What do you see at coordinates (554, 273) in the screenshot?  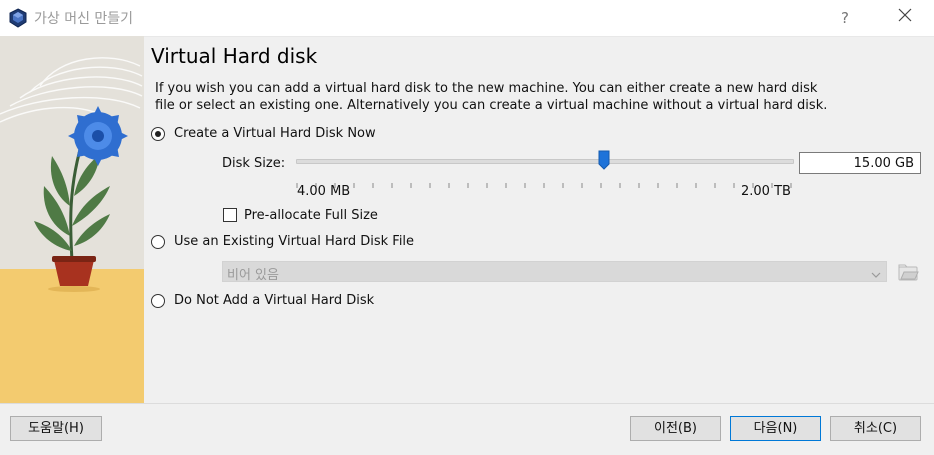 I see `existing-disk-select: 비어 있음` at bounding box center [554, 273].